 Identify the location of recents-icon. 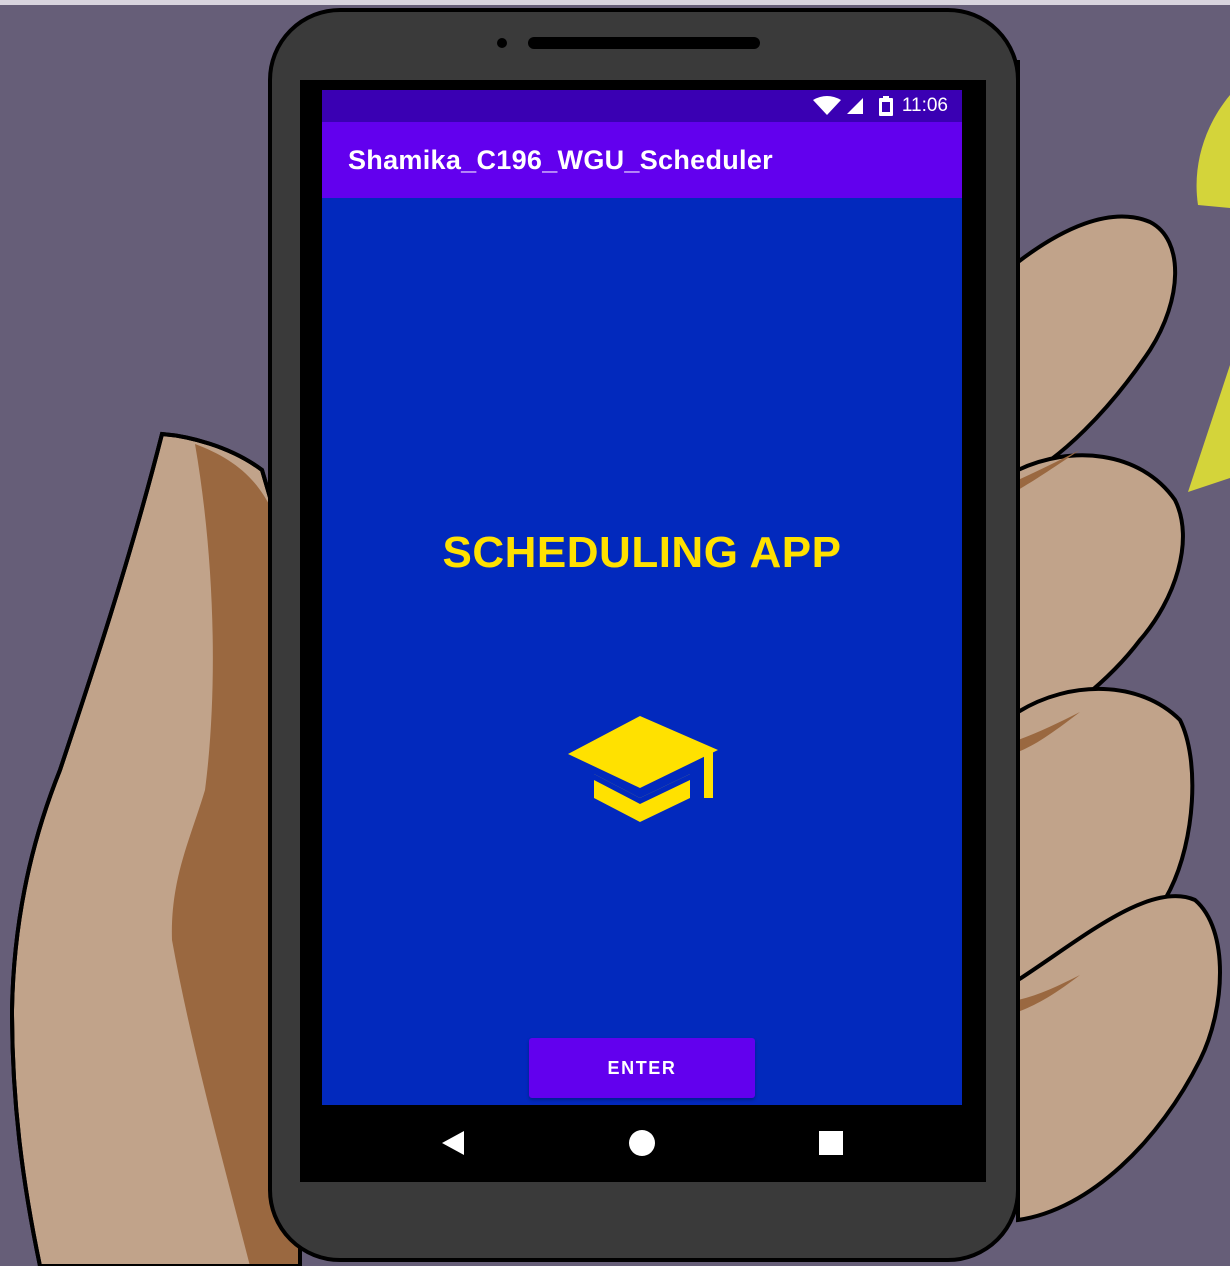
(831, 1143).